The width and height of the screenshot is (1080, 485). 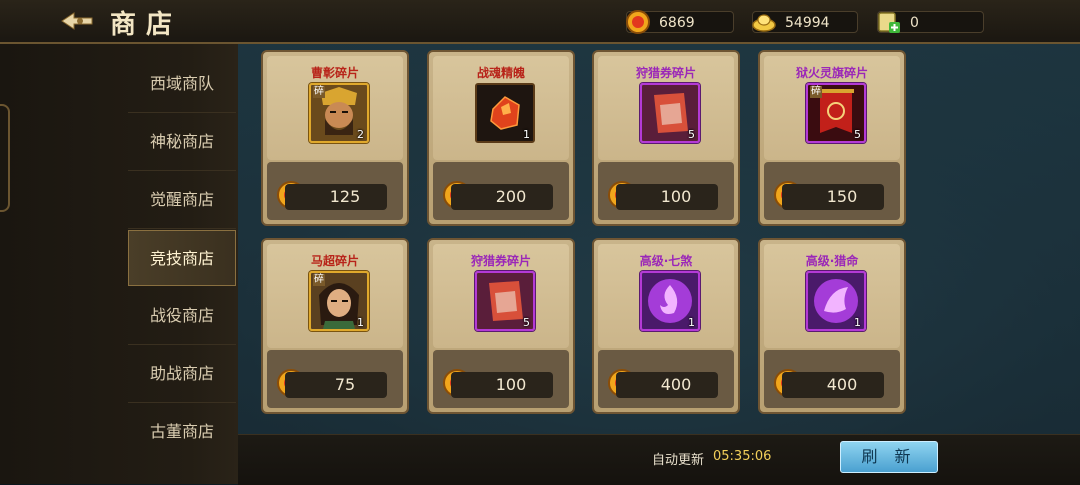 I want to click on shop-item-card: 高级·猎命 1 400, so click(x=832, y=326).